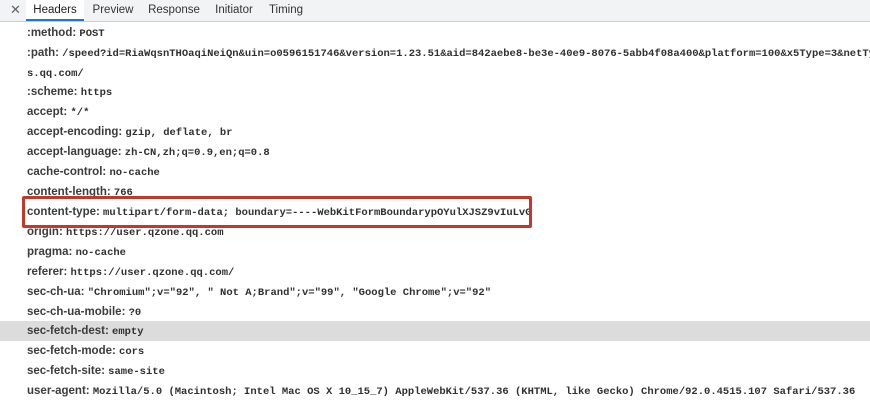 The height and width of the screenshot is (403, 870). I want to click on tab-initiator: Initiator, so click(234, 10).